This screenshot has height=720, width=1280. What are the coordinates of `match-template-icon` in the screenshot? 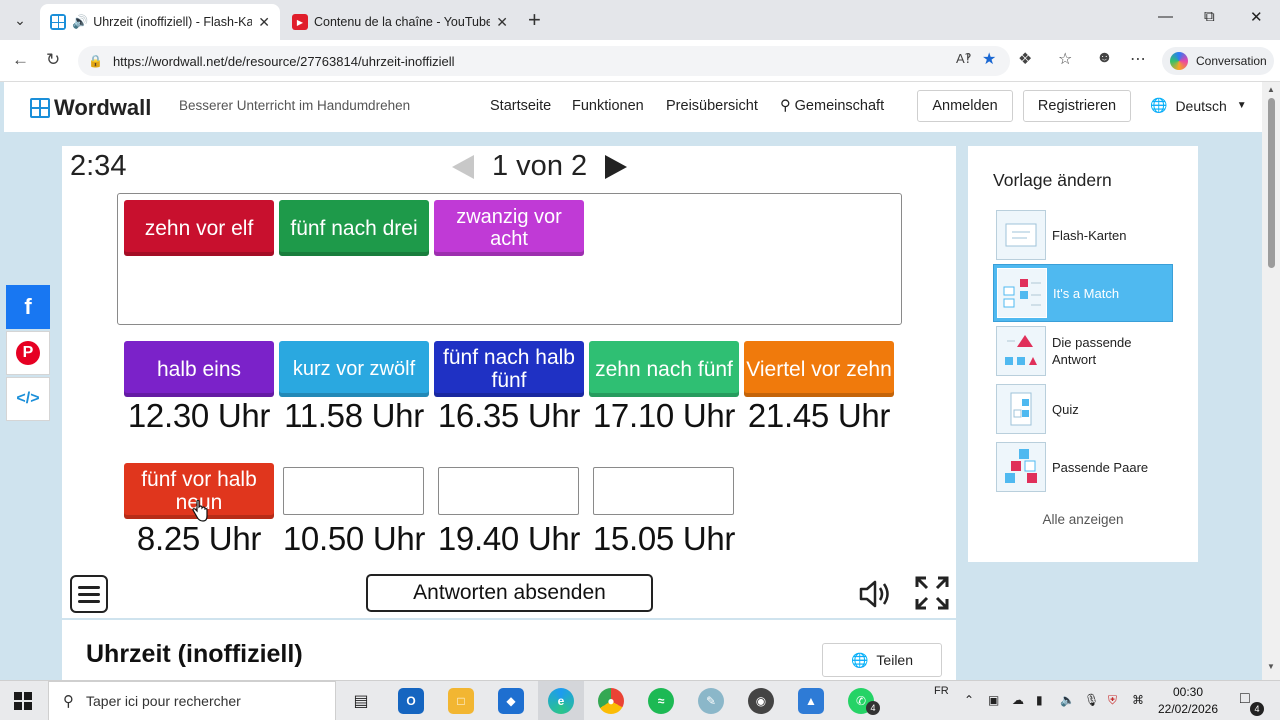 It's located at (1022, 293).